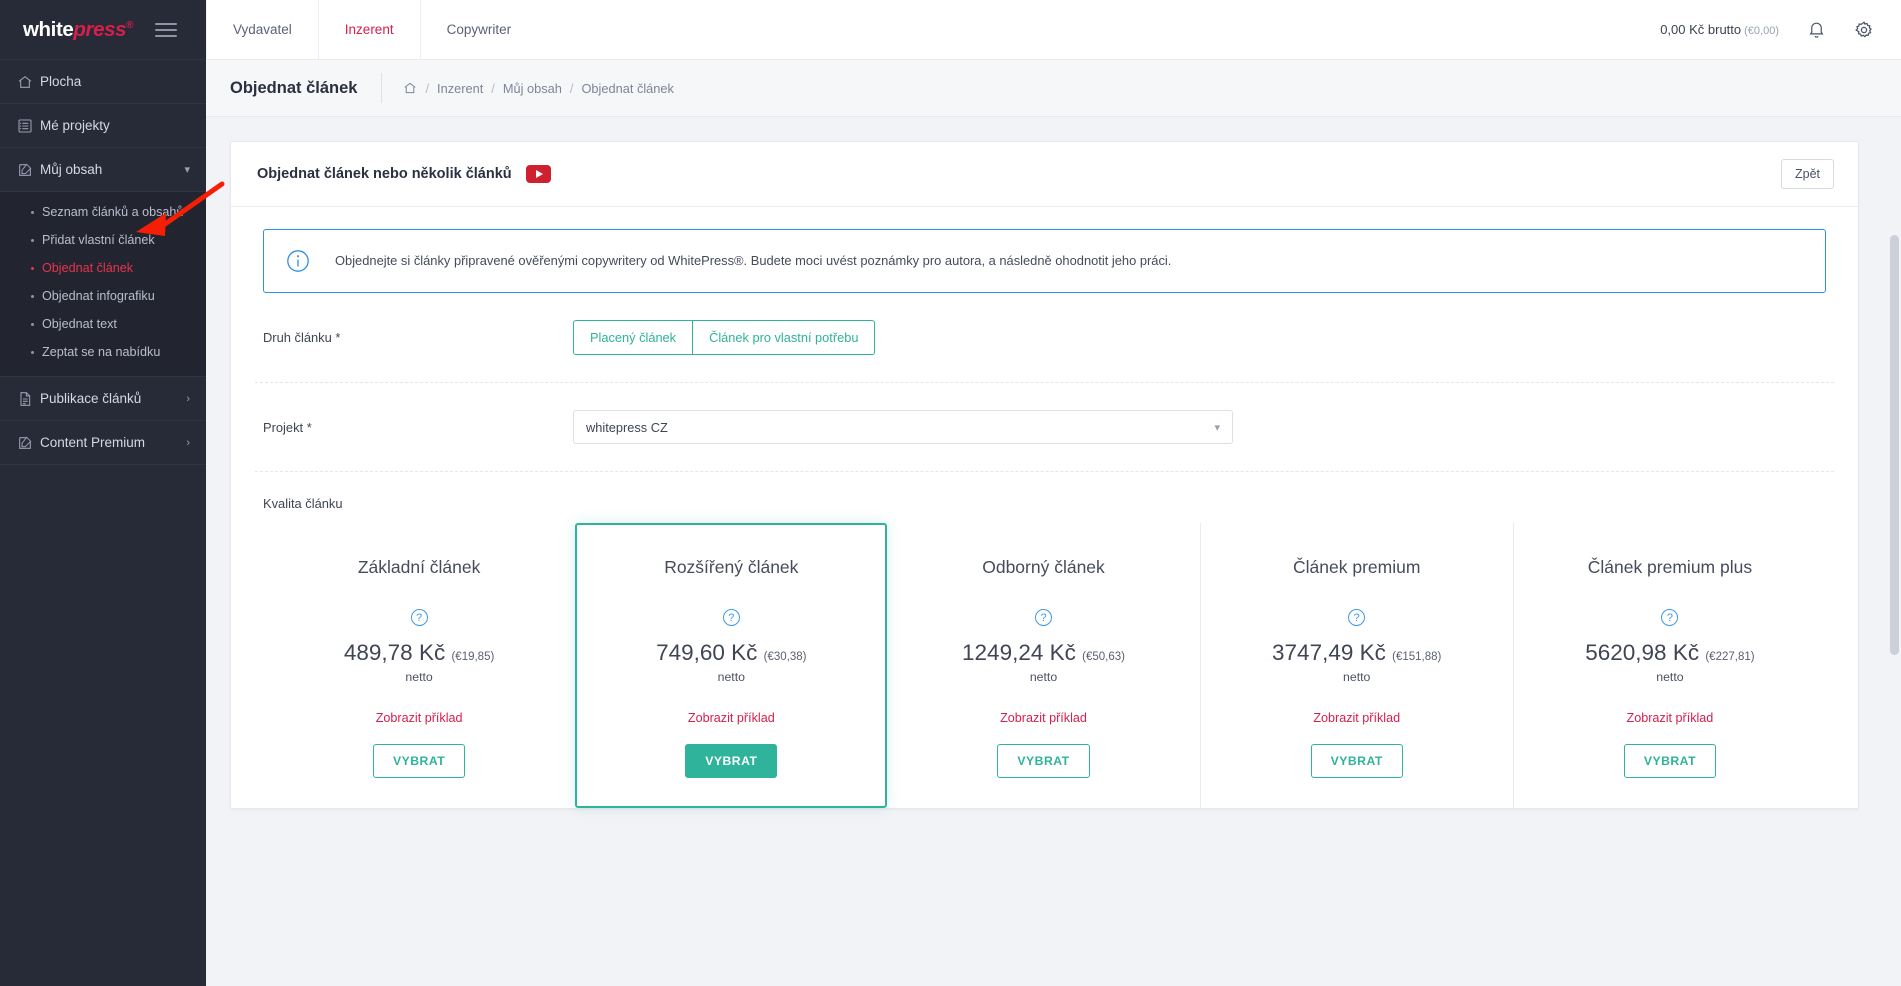  I want to click on section-label-article-quality: Kvalita článku, so click(303, 503).